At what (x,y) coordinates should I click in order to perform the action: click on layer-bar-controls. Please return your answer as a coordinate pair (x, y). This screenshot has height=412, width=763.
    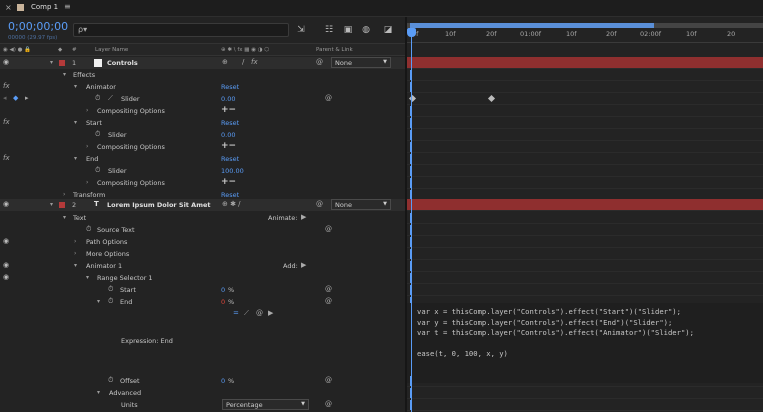
    Looking at the image, I should click on (585, 63).